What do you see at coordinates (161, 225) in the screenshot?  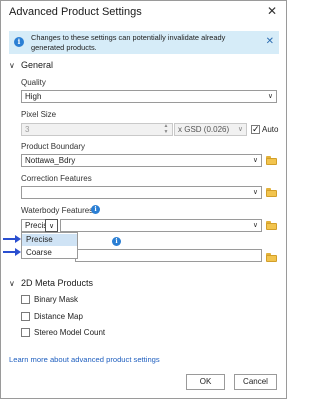 I see `waterbody-features-select: ∨` at bounding box center [161, 225].